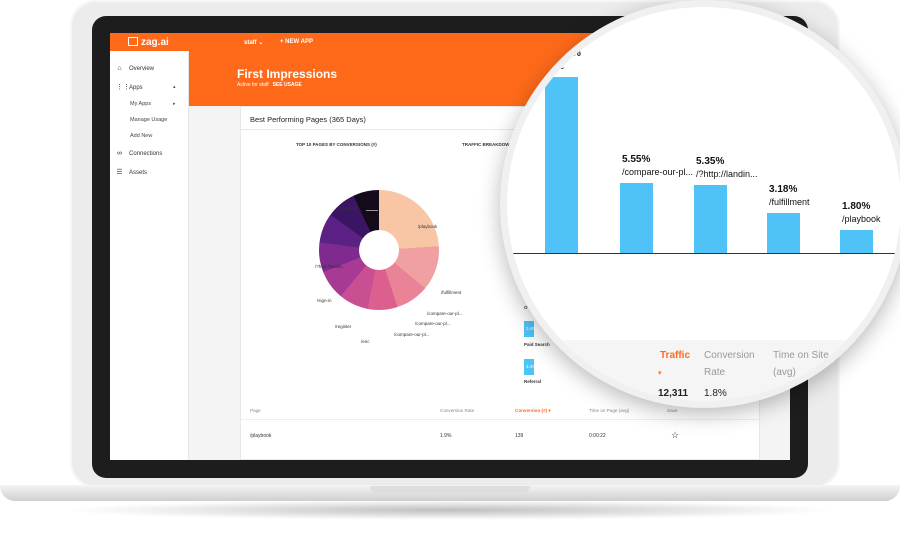 This screenshot has height=552, width=900. I want to click on logo-text: zag.ai, so click(155, 42).